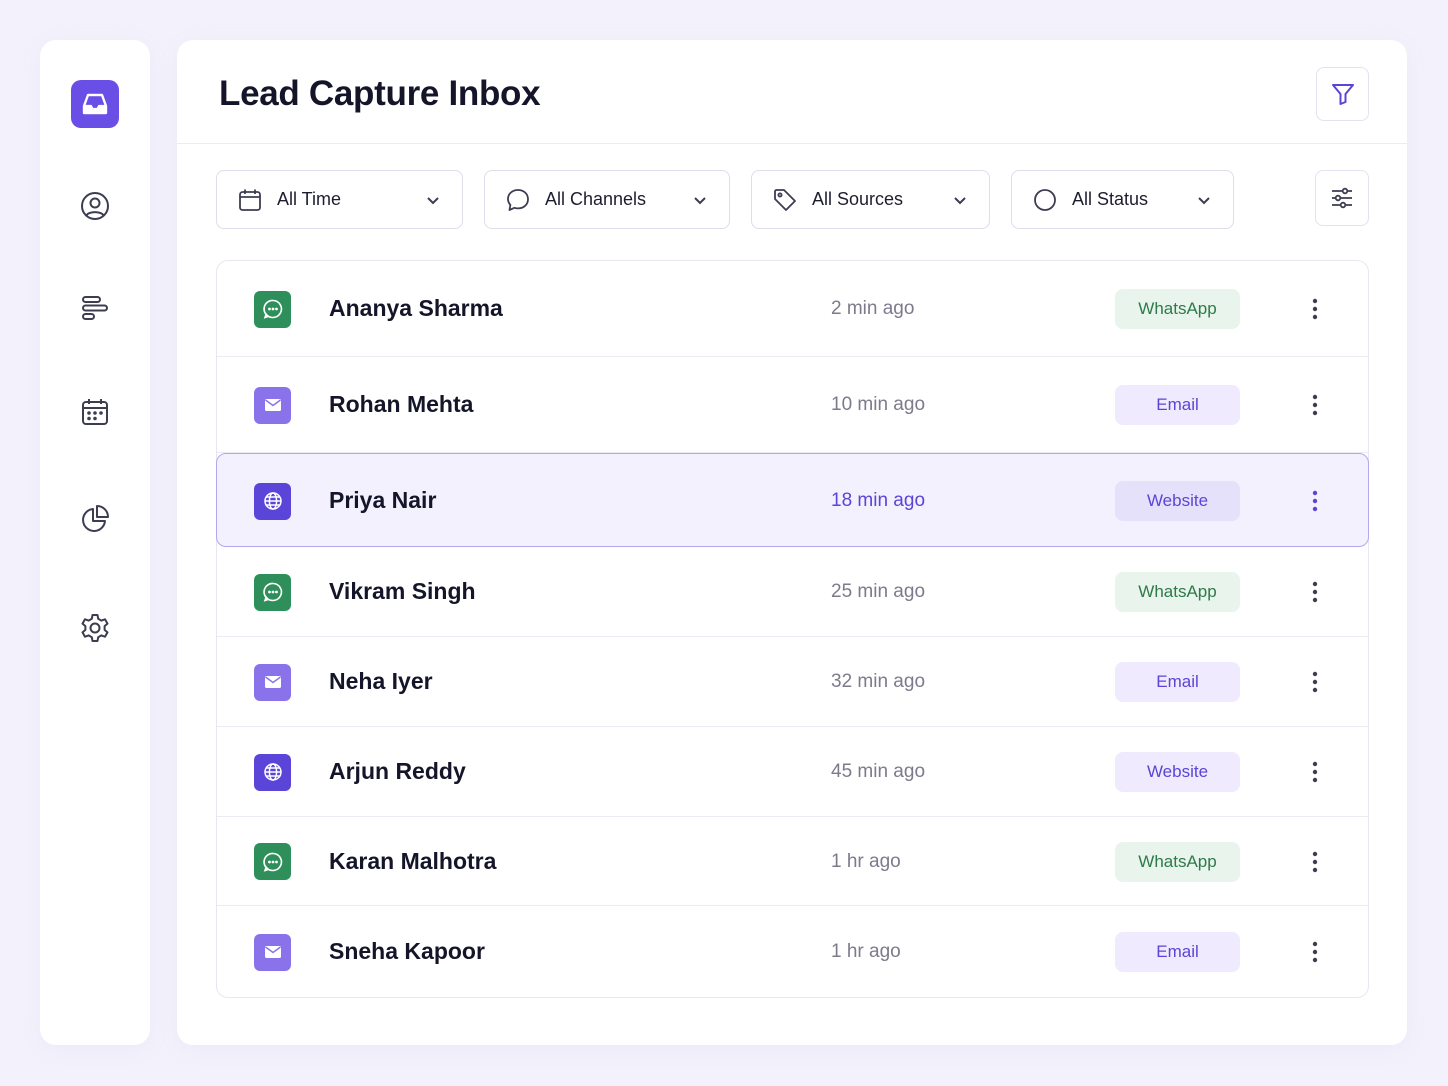 This screenshot has width=1448, height=1086. I want to click on lead-name: Sneha Kapoor, so click(407, 951).